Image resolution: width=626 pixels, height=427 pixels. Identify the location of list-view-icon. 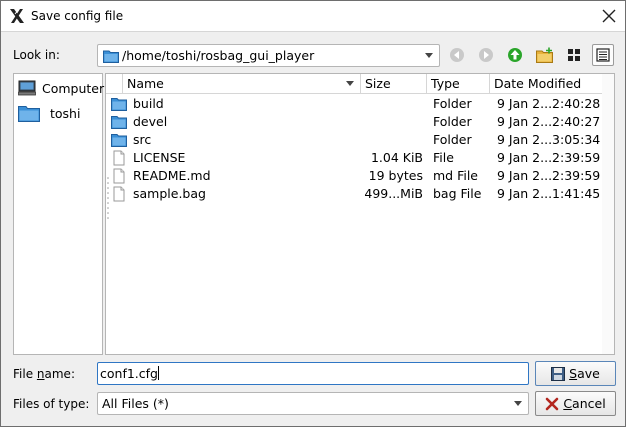
(574, 55).